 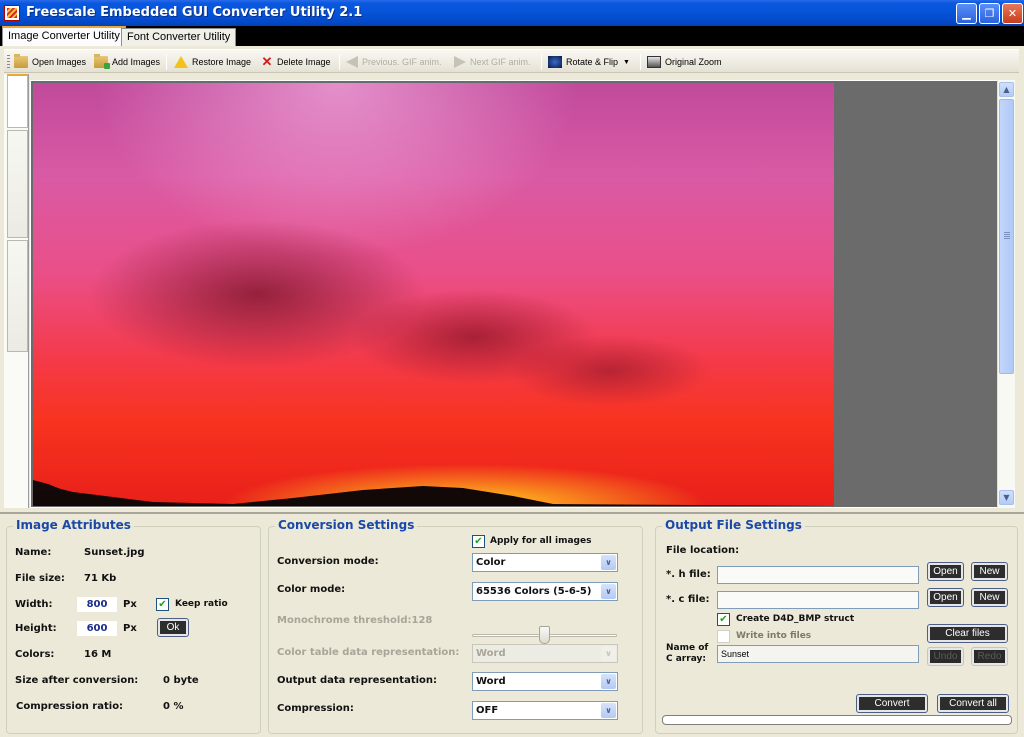 I want to click on conversion-progress-bar, so click(x=837, y=720).